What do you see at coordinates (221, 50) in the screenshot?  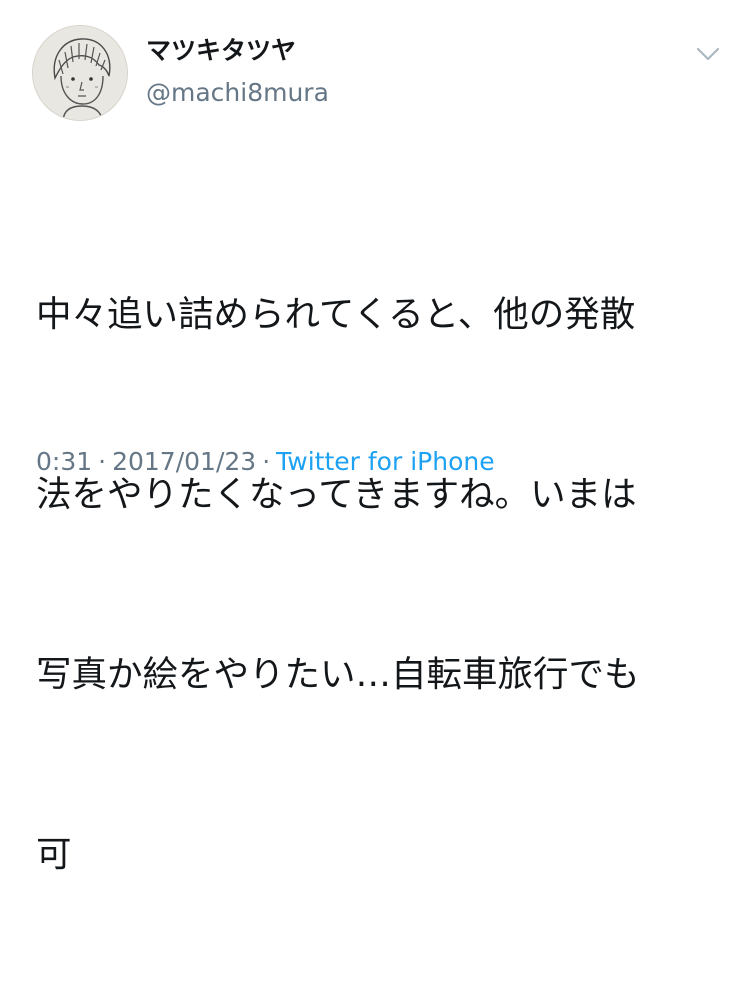 I see `display-name: マツキタツヤ` at bounding box center [221, 50].